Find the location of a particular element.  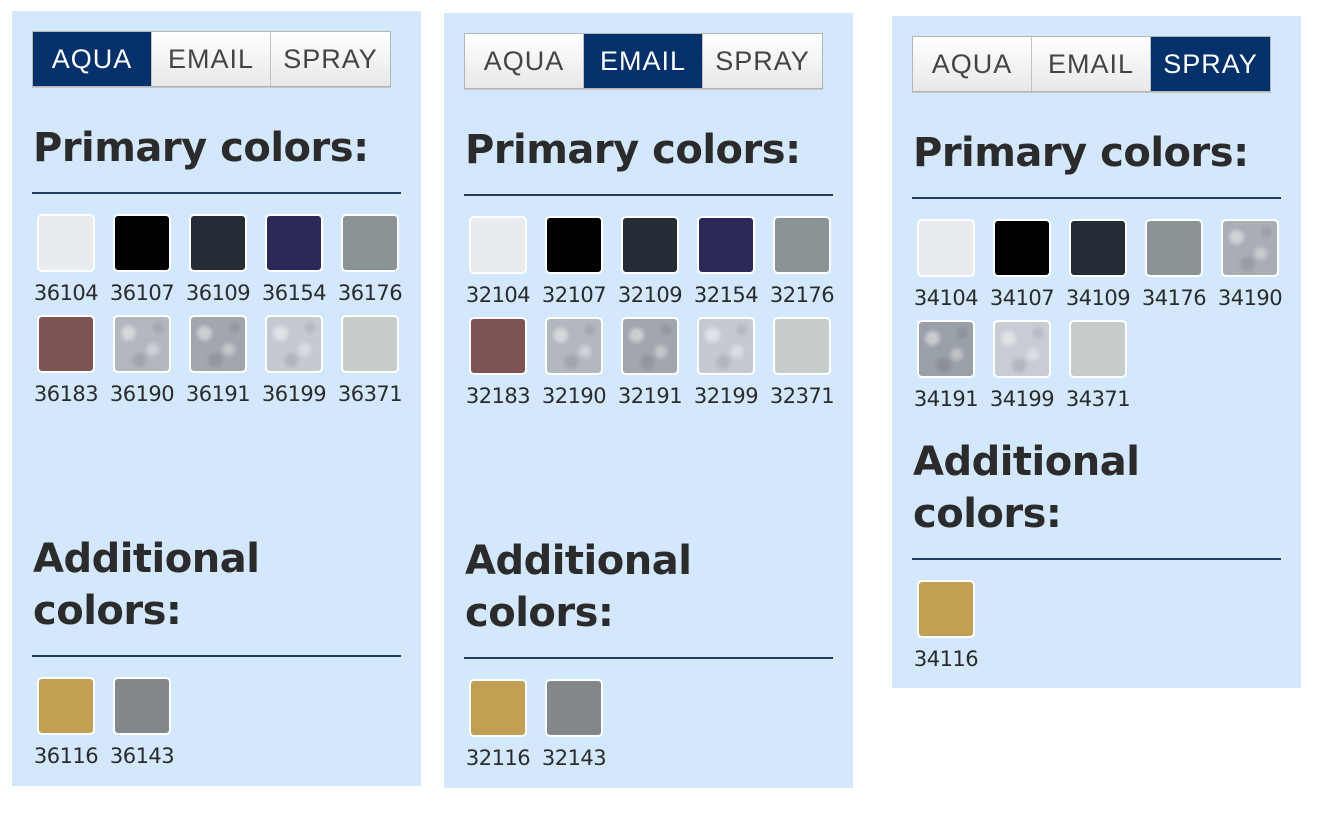

color-swatch-item: 36104 is located at coordinates (66, 260).